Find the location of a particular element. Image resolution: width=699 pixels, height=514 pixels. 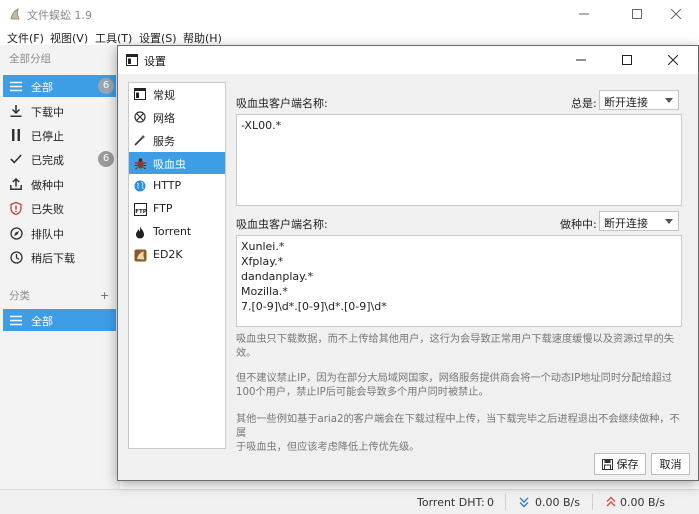

status-bar: Torrent DHT: 0 0.00 B/s 0.00 B/s is located at coordinates (349, 501).